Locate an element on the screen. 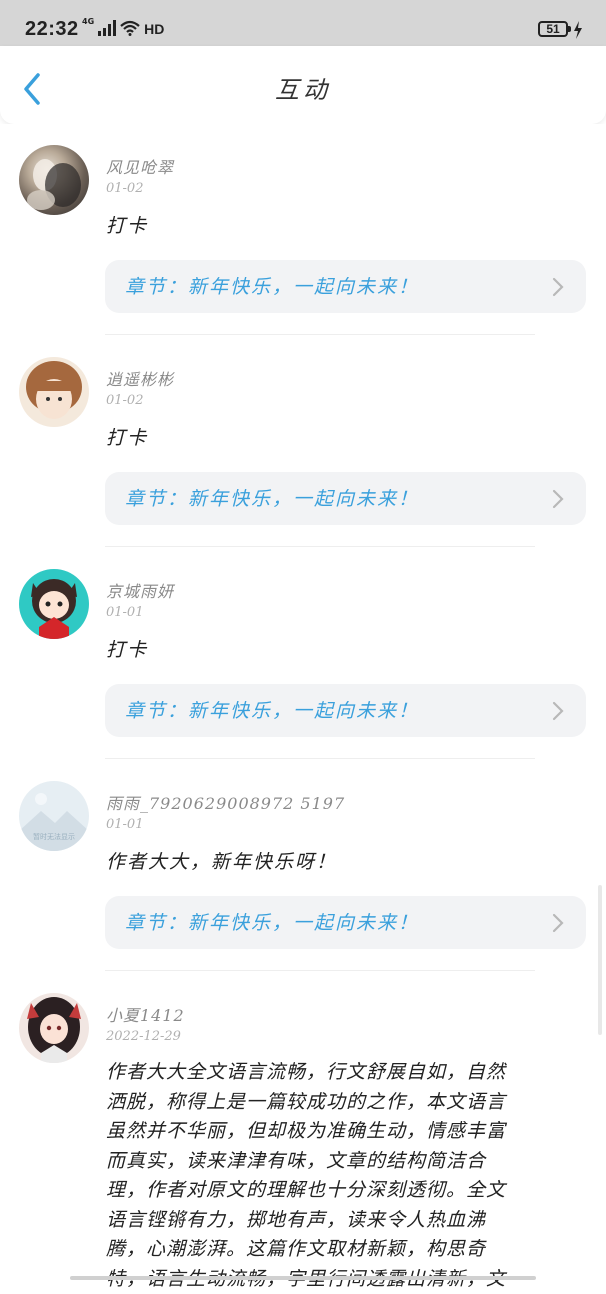 The width and height of the screenshot is (606, 1294). comment-line: 而真实，读来津津有味，文章的结构简洁合 is located at coordinates (346, 1162).